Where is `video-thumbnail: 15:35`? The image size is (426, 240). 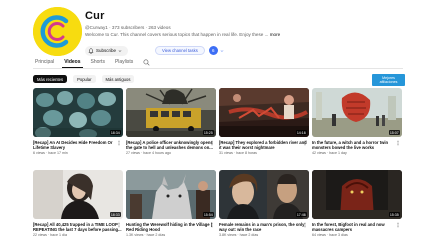 video-thumbnail: 15:35 is located at coordinates (357, 194).